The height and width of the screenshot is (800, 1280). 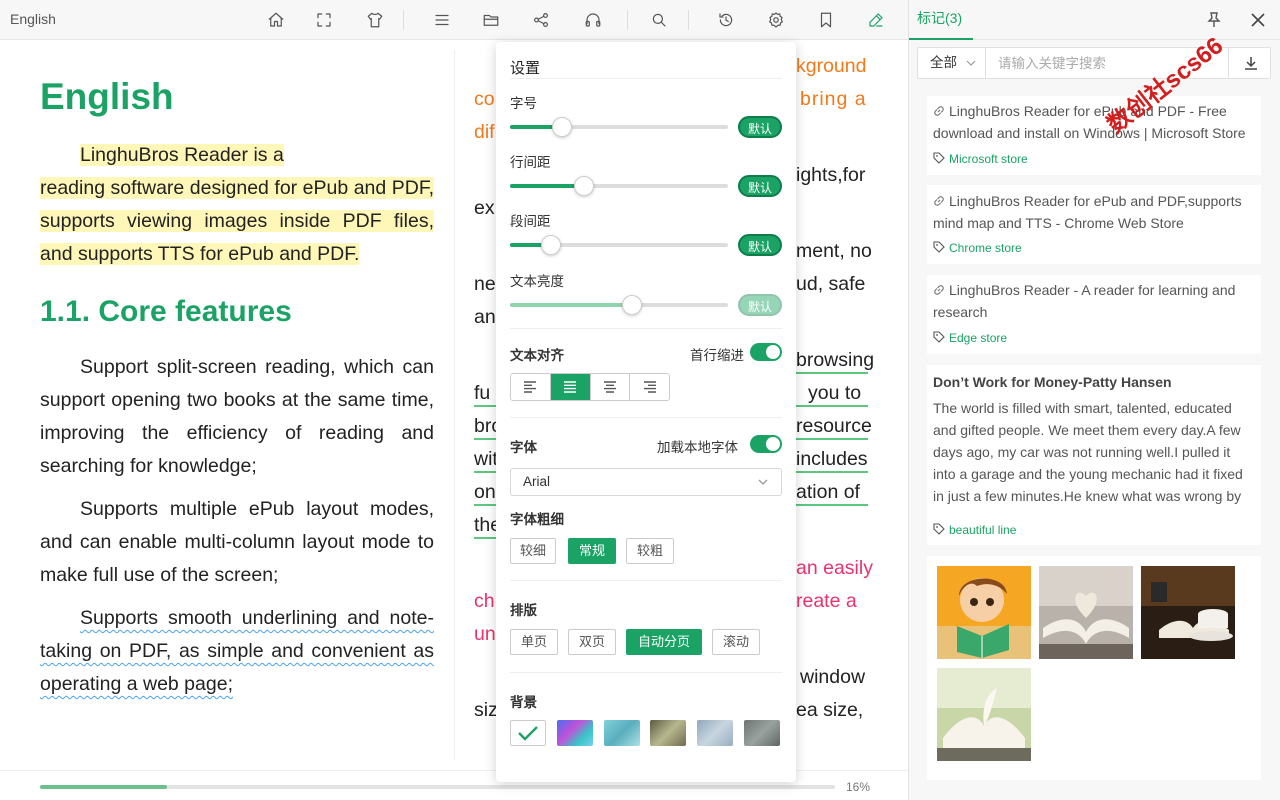 I want to click on note-tag: beautiful line, so click(x=982, y=530).